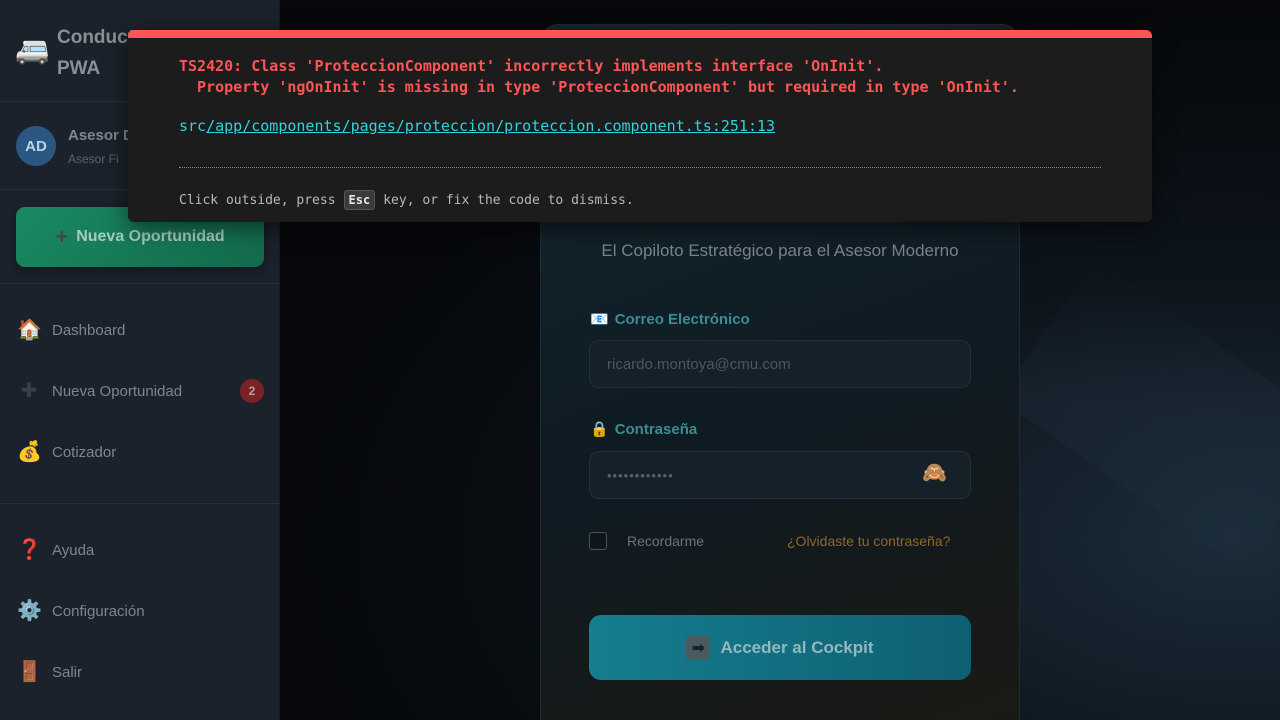 This screenshot has width=1280, height=720. I want to click on user-role: Asesor Fi, so click(93, 159).